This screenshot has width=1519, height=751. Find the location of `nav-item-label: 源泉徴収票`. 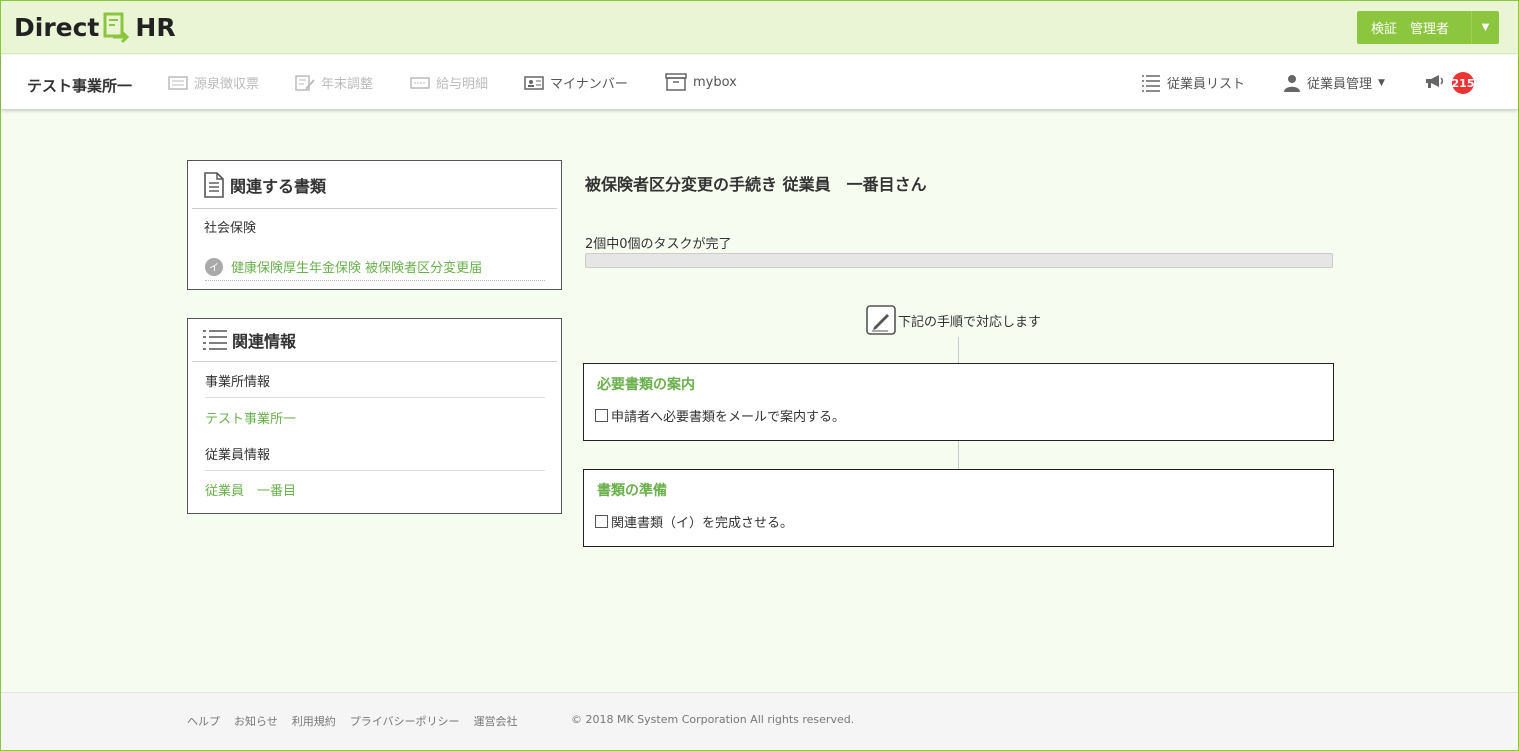

nav-item-label: 源泉徴収票 is located at coordinates (227, 84).